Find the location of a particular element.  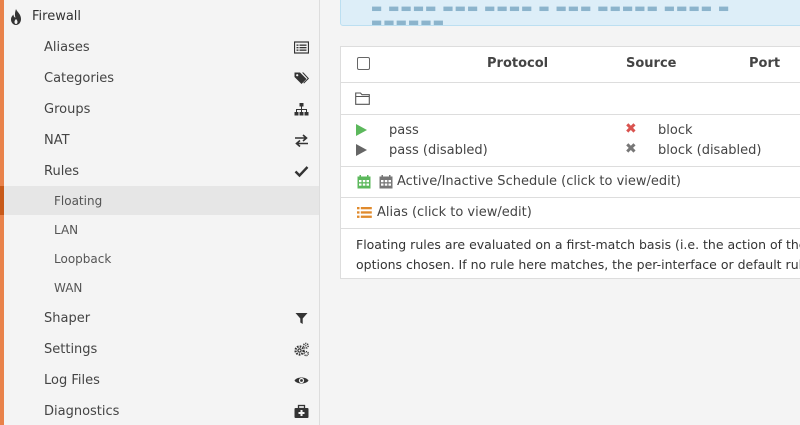

filter-icon is located at coordinates (301, 318).